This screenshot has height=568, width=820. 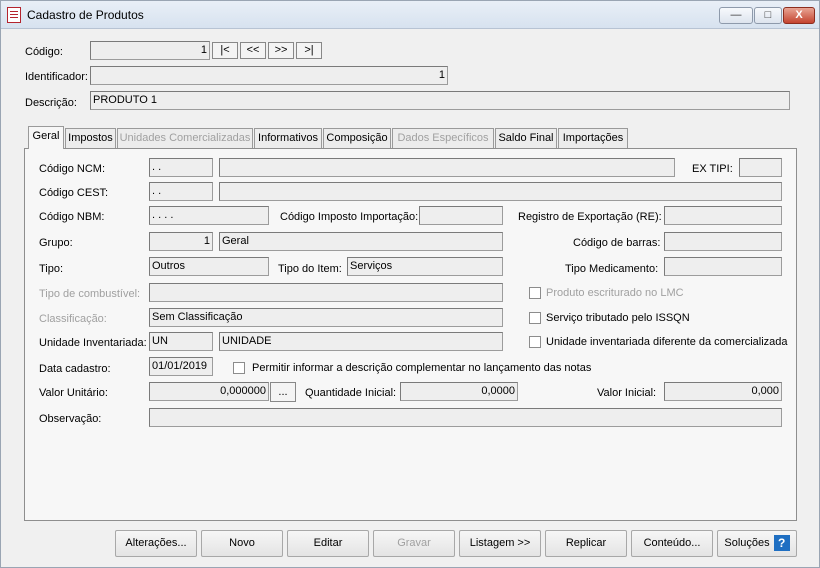 What do you see at coordinates (72, 217) in the screenshot?
I see `nbm-label: Código NBM:` at bounding box center [72, 217].